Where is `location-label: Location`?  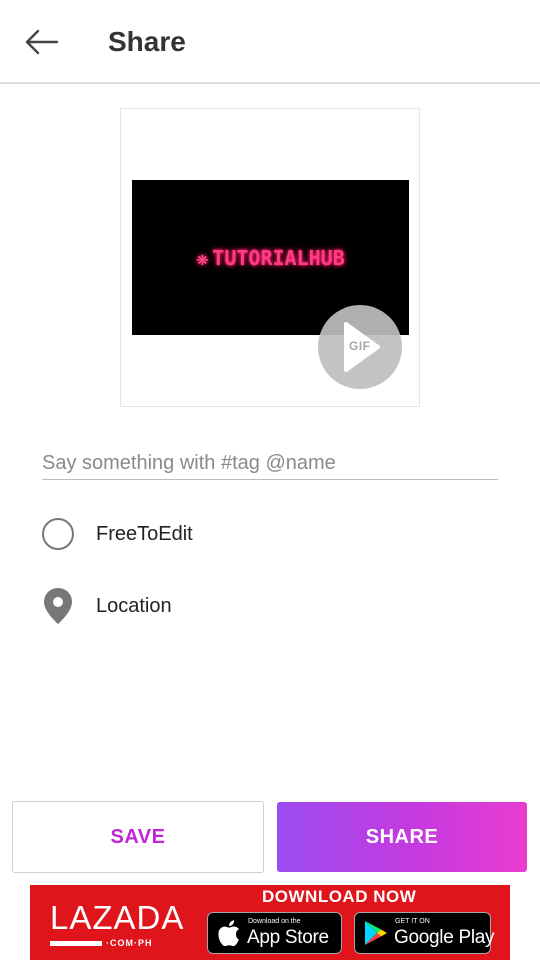 location-label: Location is located at coordinates (134, 605).